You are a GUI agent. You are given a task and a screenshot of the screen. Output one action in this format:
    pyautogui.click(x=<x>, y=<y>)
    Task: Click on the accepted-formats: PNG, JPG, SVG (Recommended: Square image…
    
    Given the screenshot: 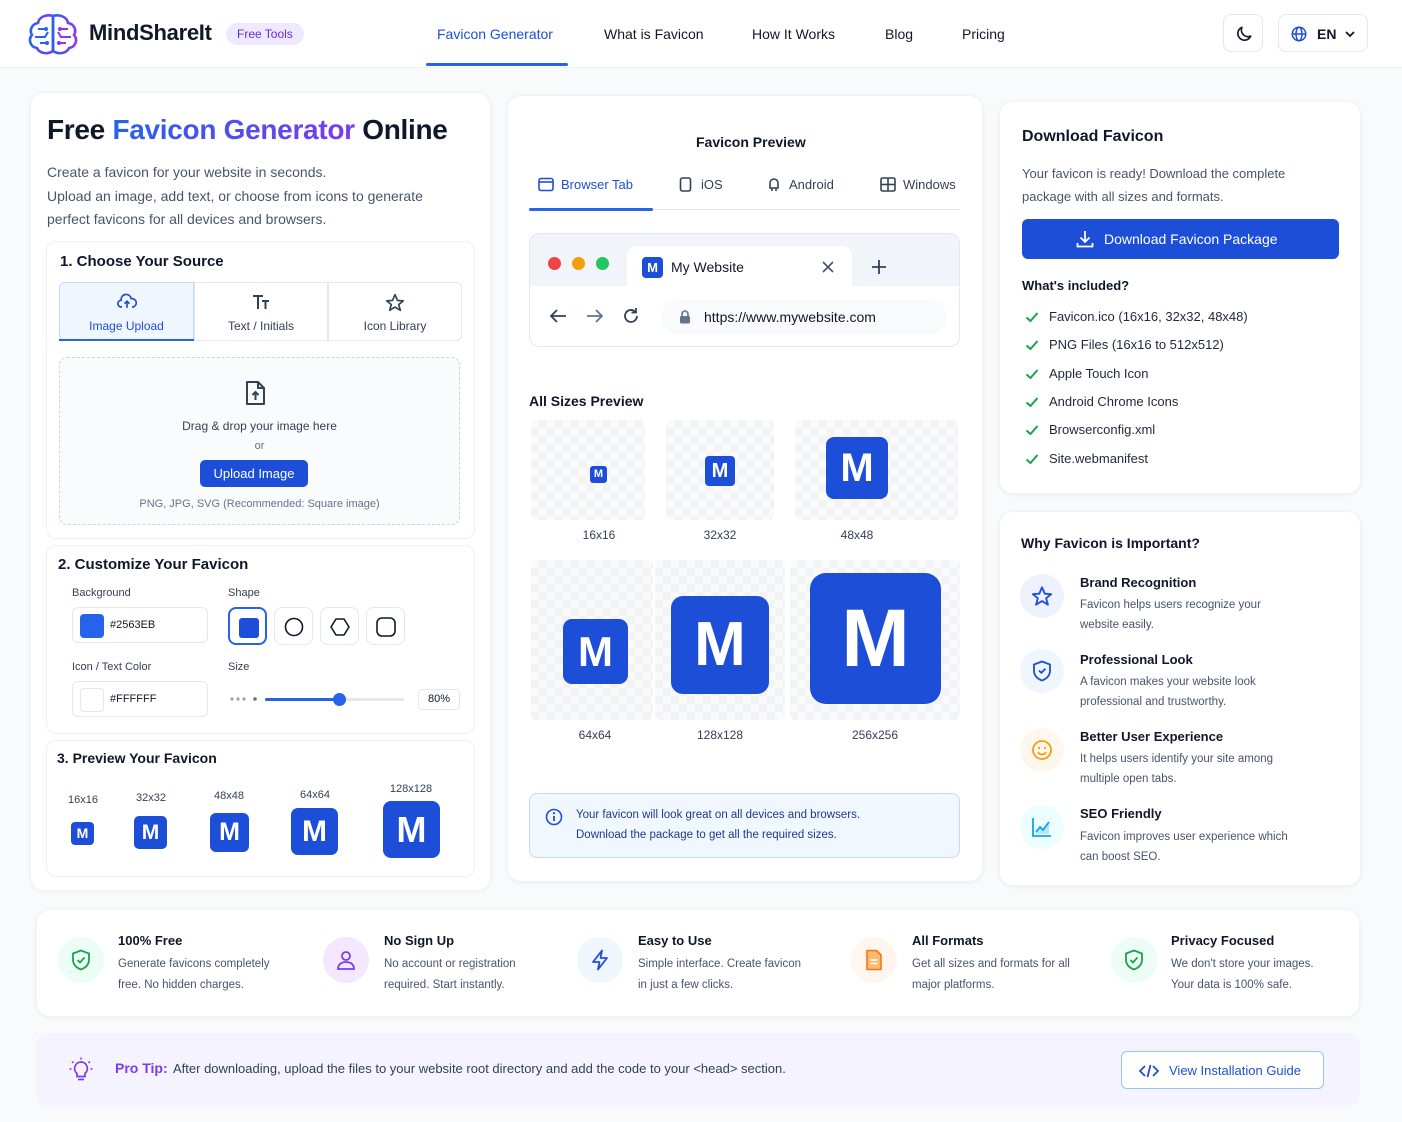 What is the action you would take?
    pyautogui.click(x=259, y=504)
    